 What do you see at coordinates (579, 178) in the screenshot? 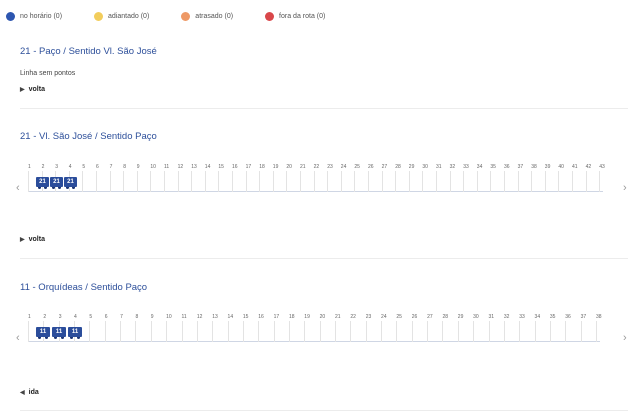
I see `stop-marker: 41` at bounding box center [579, 178].